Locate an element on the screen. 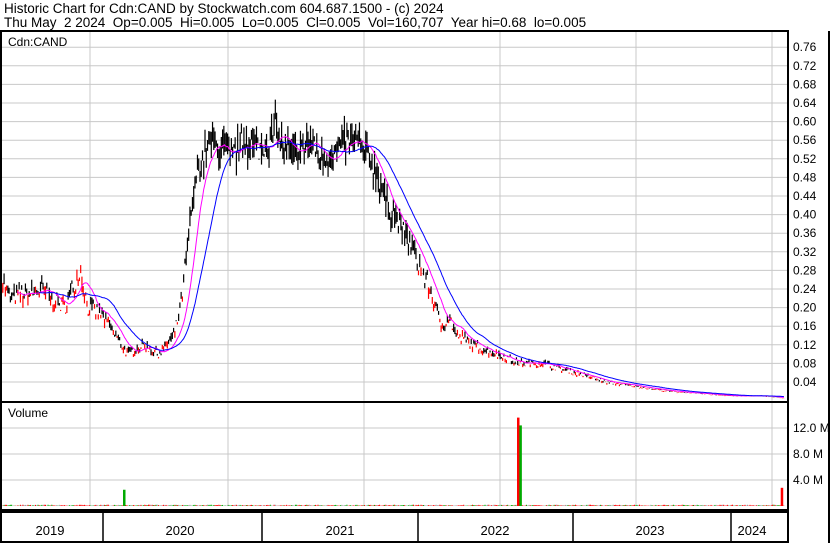 The image size is (830, 543). price-tick-label: 0.68 is located at coordinates (805, 84).